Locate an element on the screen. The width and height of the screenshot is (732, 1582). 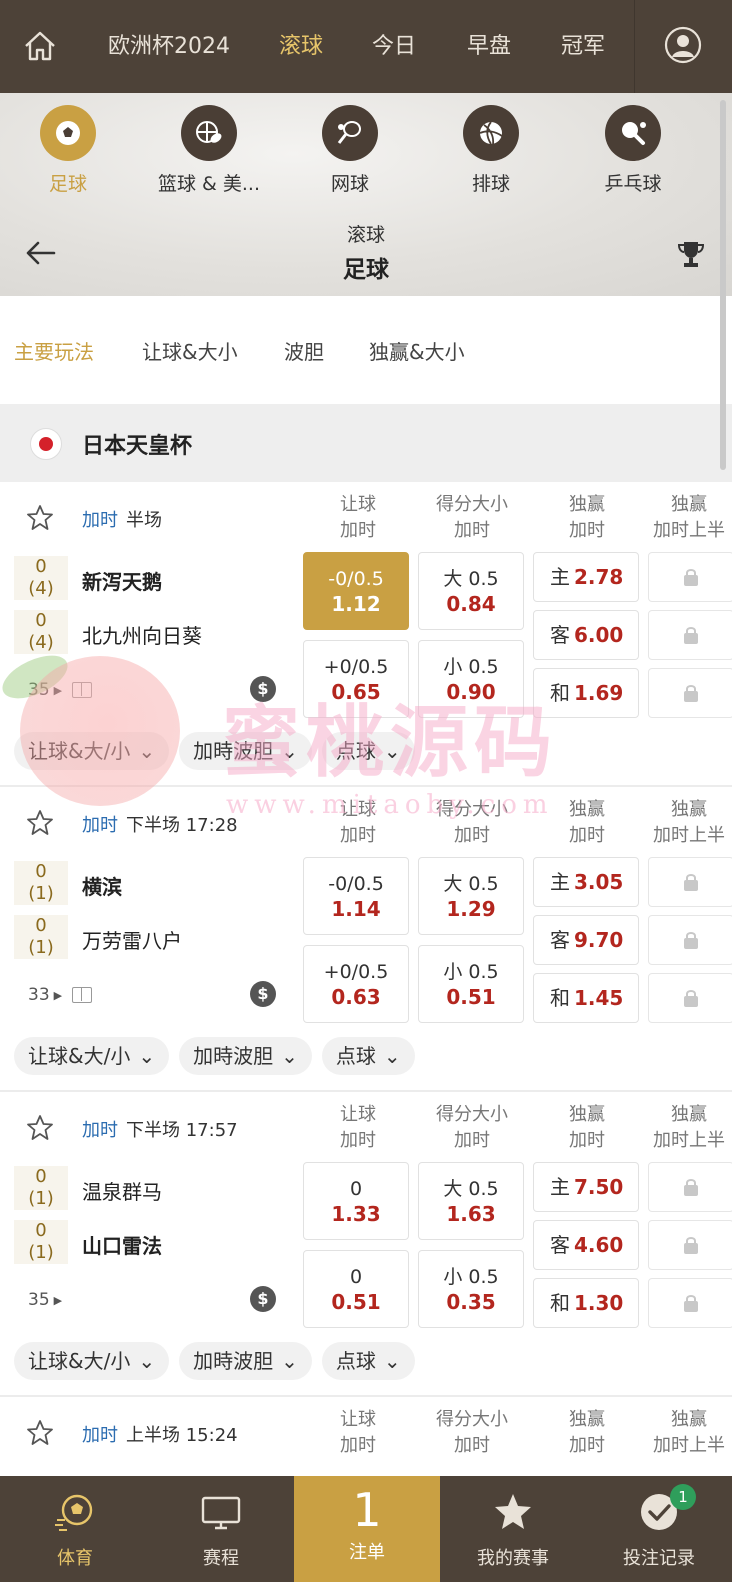
bottom-nav: 体育 赛程 1 注单 我的赛事 1 投注记录 is located at coordinates (366, 1529).